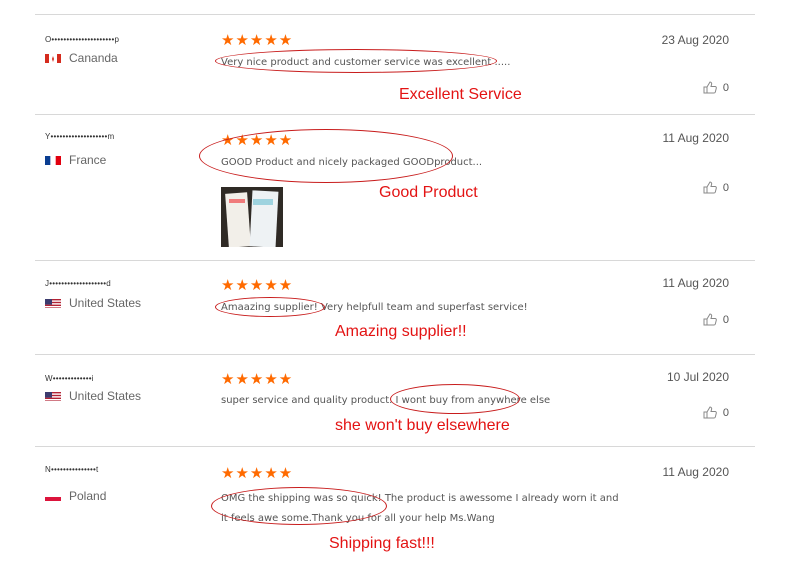 The image size is (790, 565). Describe the element at coordinates (422, 425) in the screenshot. I see `annotation-label: she won't buy elsewhere` at that location.